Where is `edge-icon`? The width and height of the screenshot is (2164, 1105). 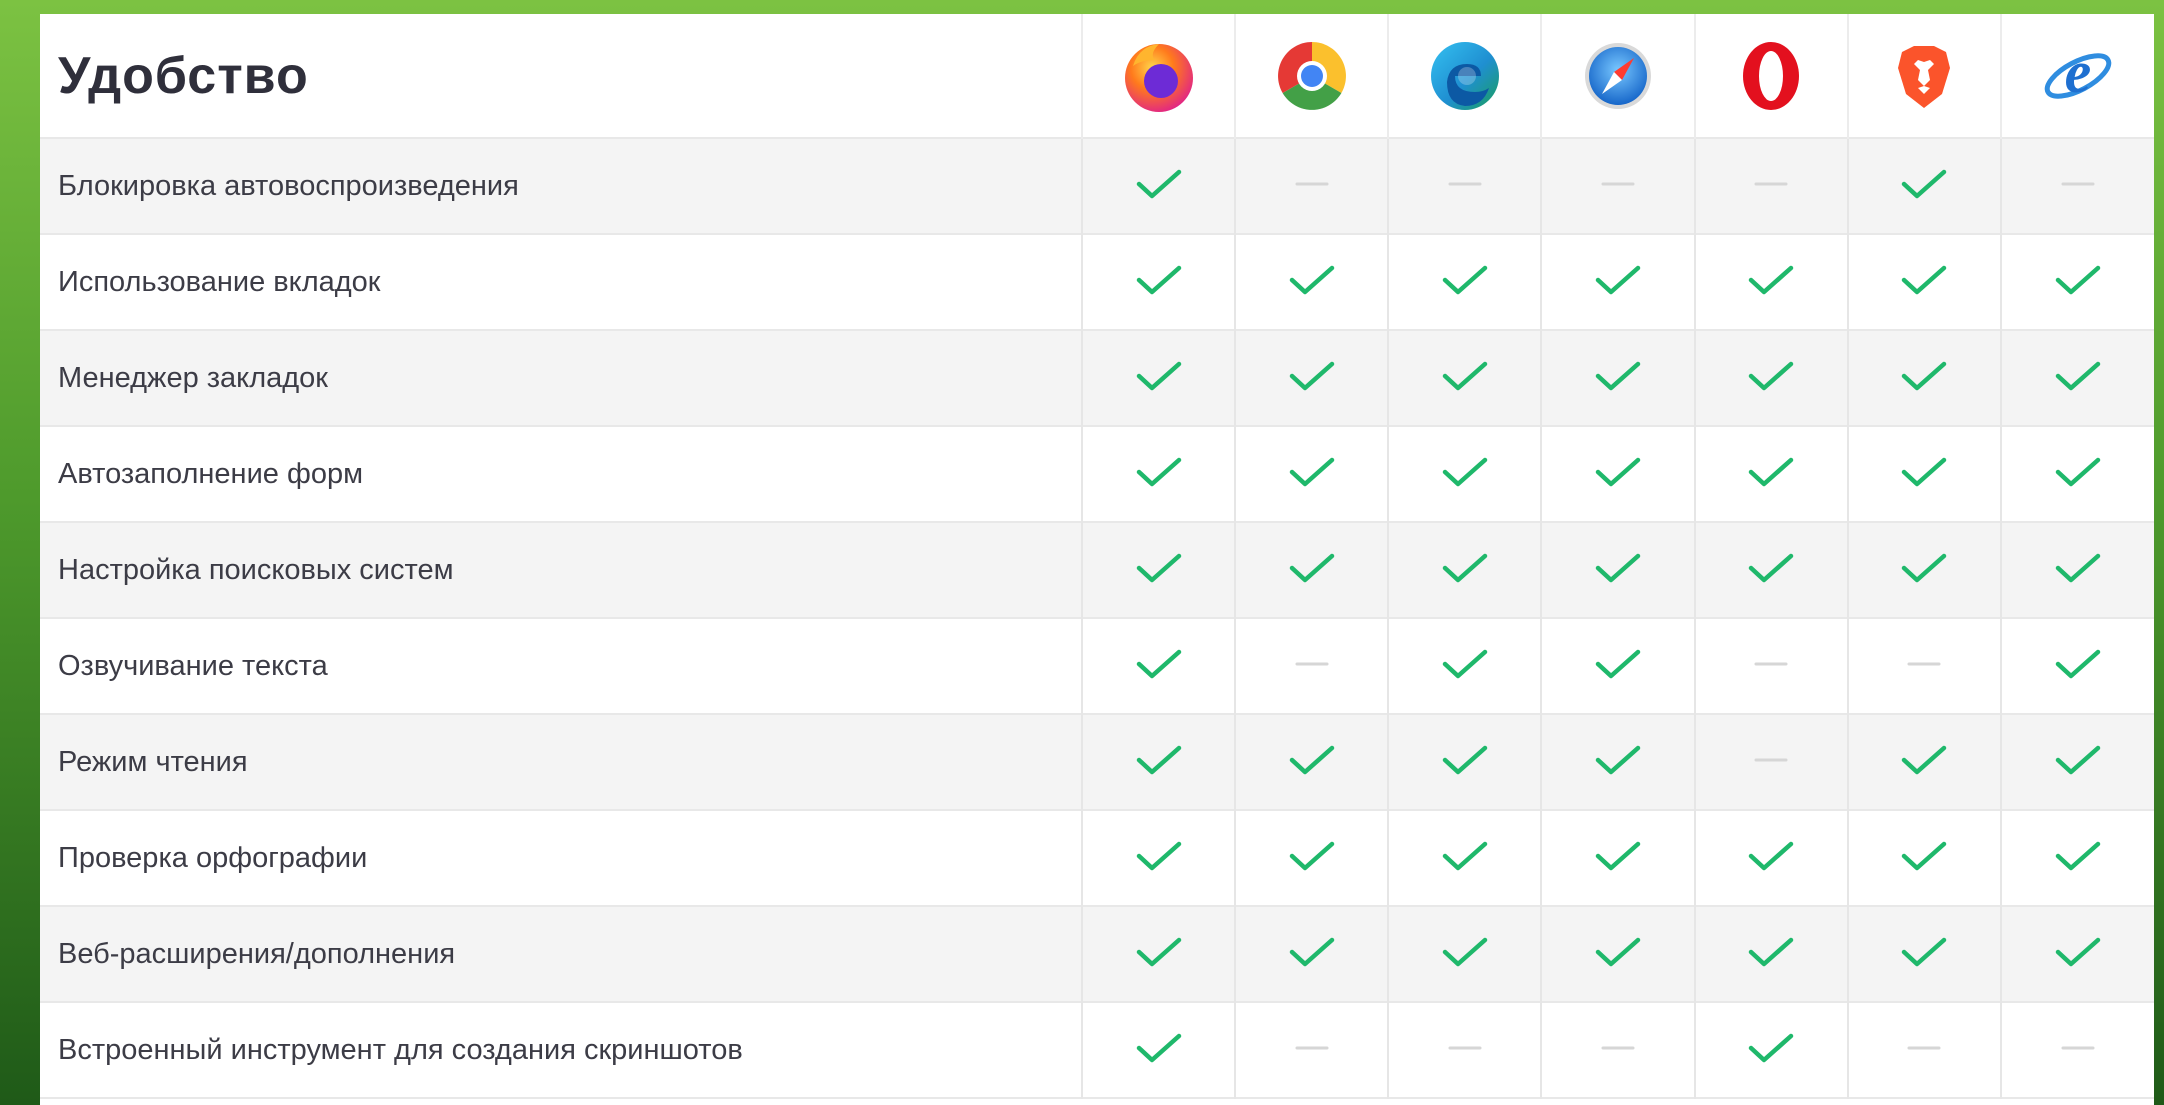
edge-icon is located at coordinates (1464, 75).